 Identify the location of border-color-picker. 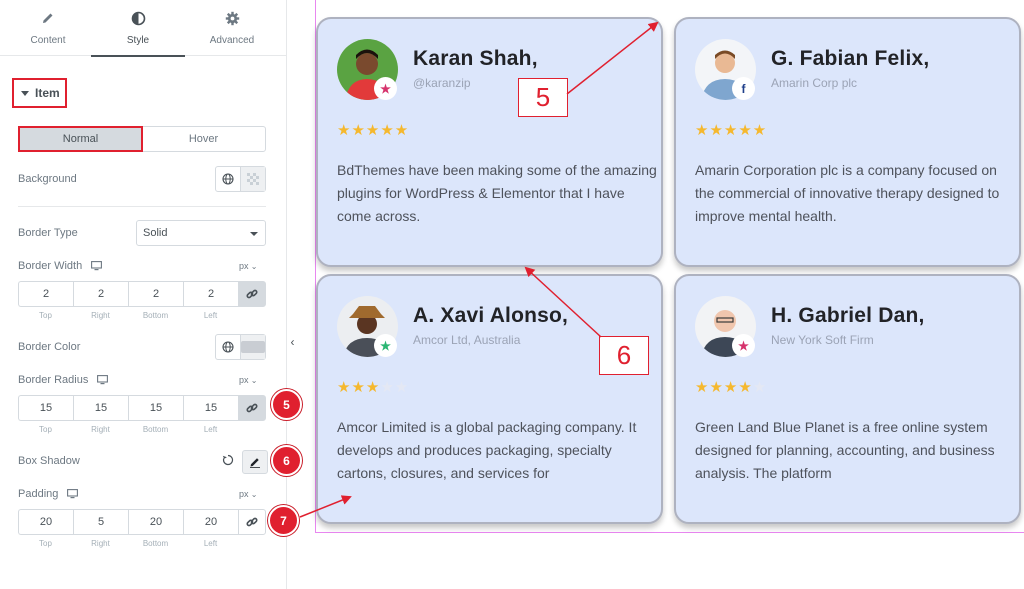
(240, 347).